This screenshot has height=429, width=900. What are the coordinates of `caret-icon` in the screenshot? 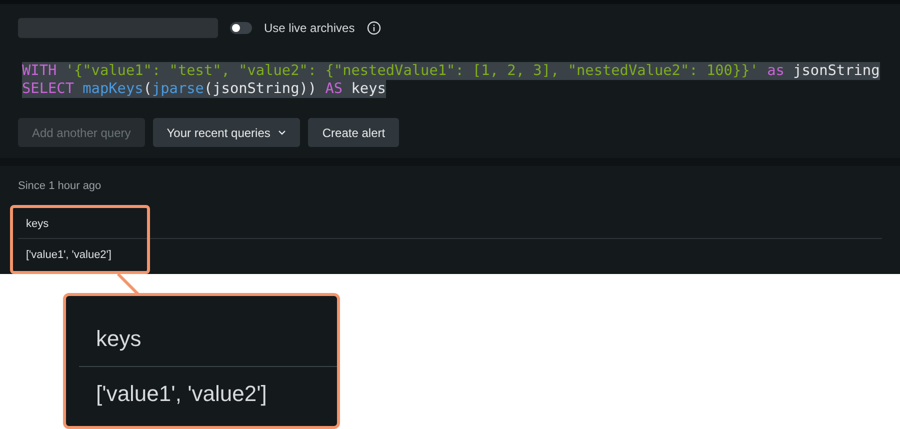 It's located at (282, 132).